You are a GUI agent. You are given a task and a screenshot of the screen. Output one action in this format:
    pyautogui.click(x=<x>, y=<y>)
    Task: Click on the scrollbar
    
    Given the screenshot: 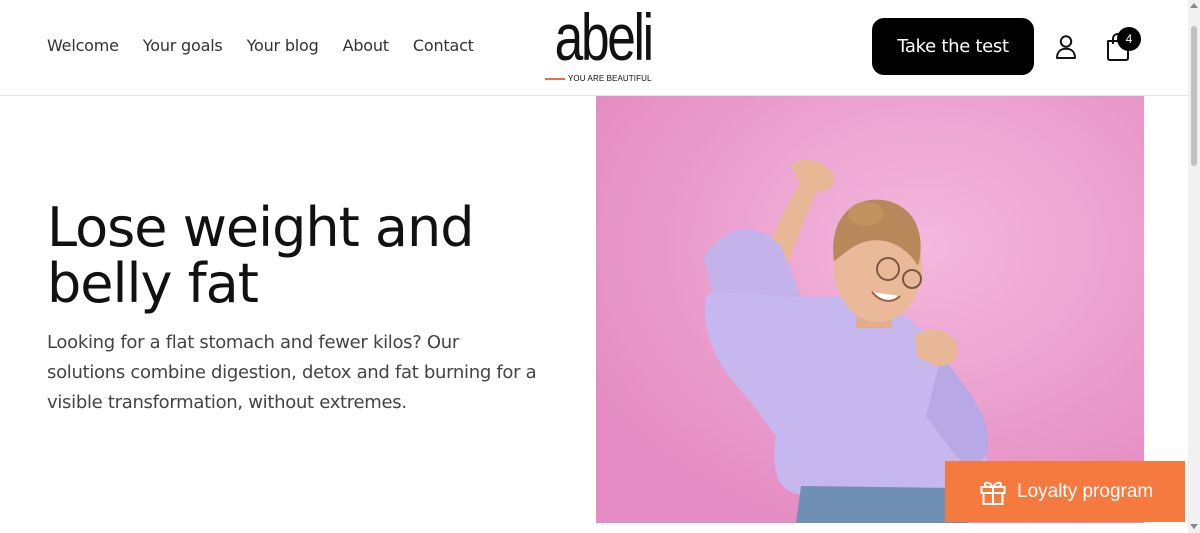 What is the action you would take?
    pyautogui.click(x=1194, y=266)
    